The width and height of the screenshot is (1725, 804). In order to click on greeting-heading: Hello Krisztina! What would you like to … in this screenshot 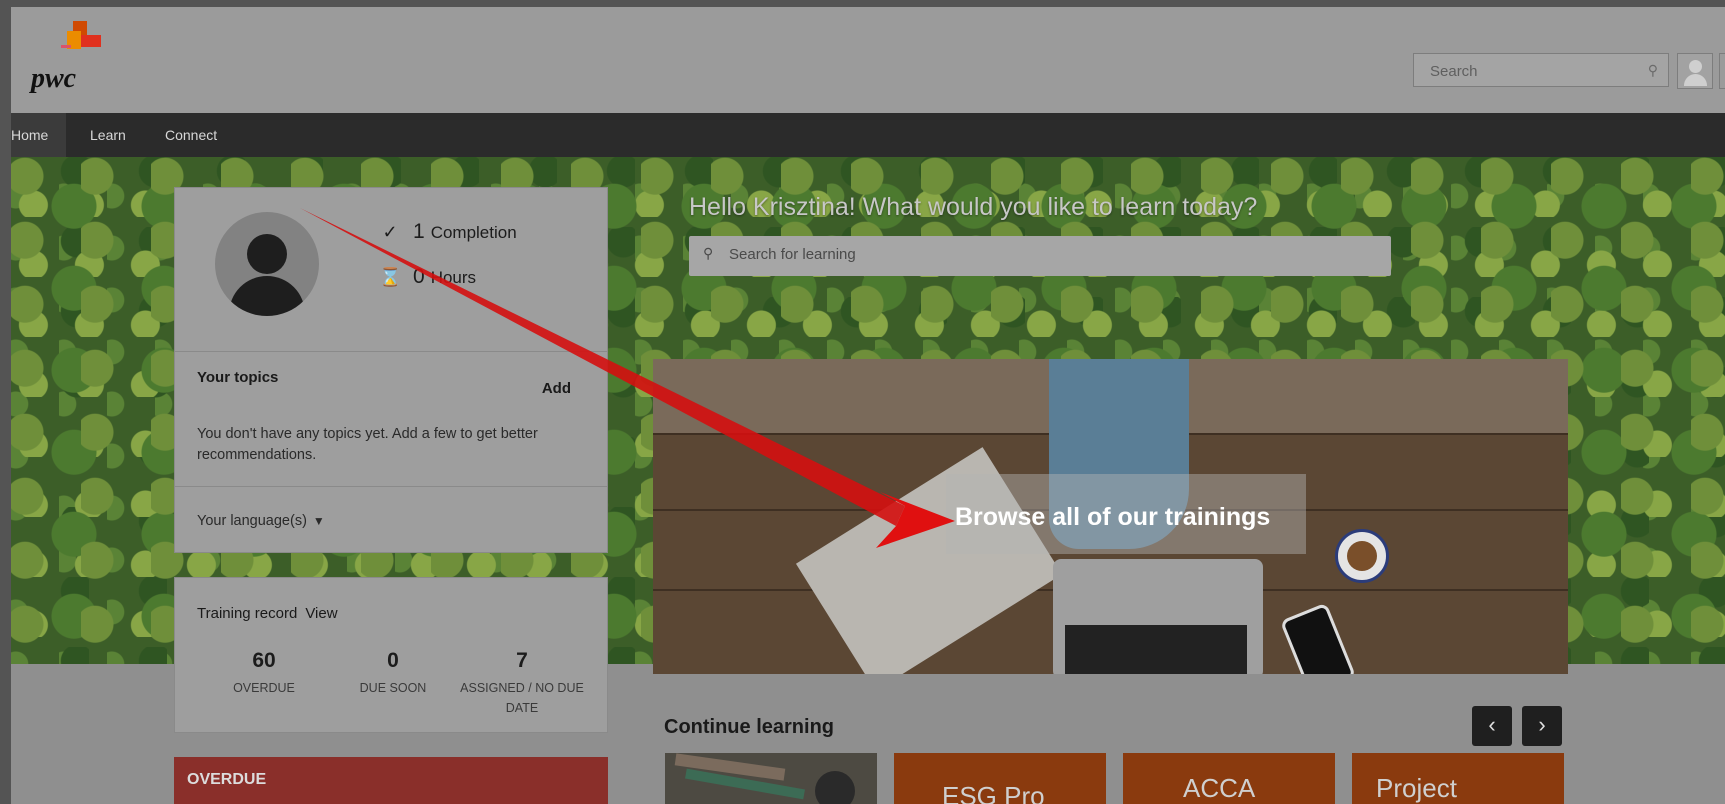, I will do `click(973, 207)`.